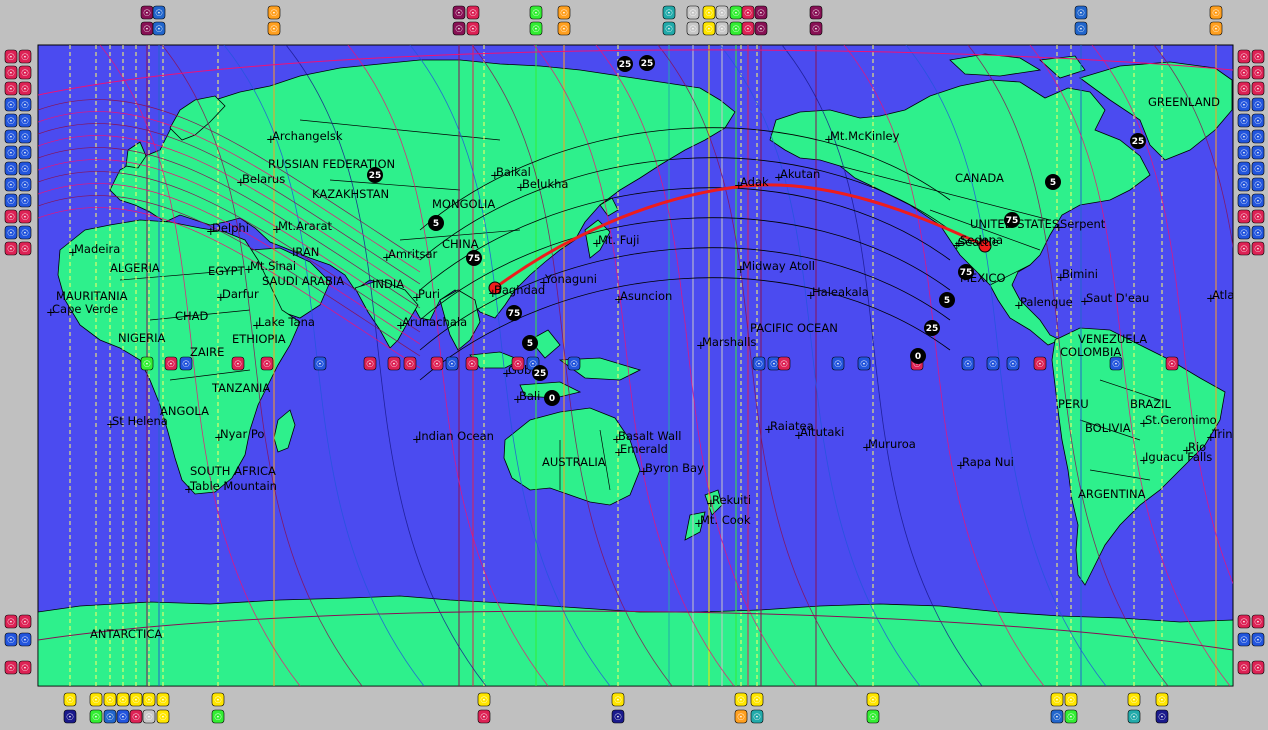  Describe the element at coordinates (1244, 152) in the screenshot. I see `right-glyph-jupiter: ☉` at that location.